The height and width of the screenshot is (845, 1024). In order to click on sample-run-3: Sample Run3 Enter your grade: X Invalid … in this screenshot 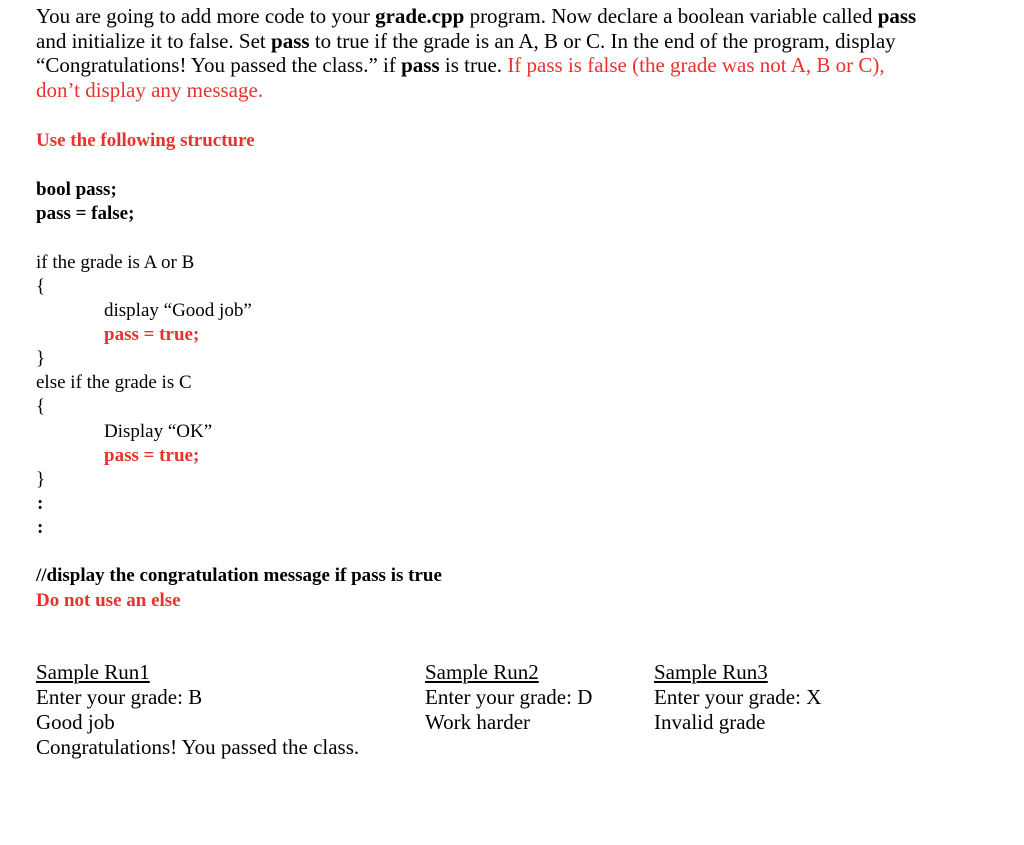, I will do `click(737, 697)`.